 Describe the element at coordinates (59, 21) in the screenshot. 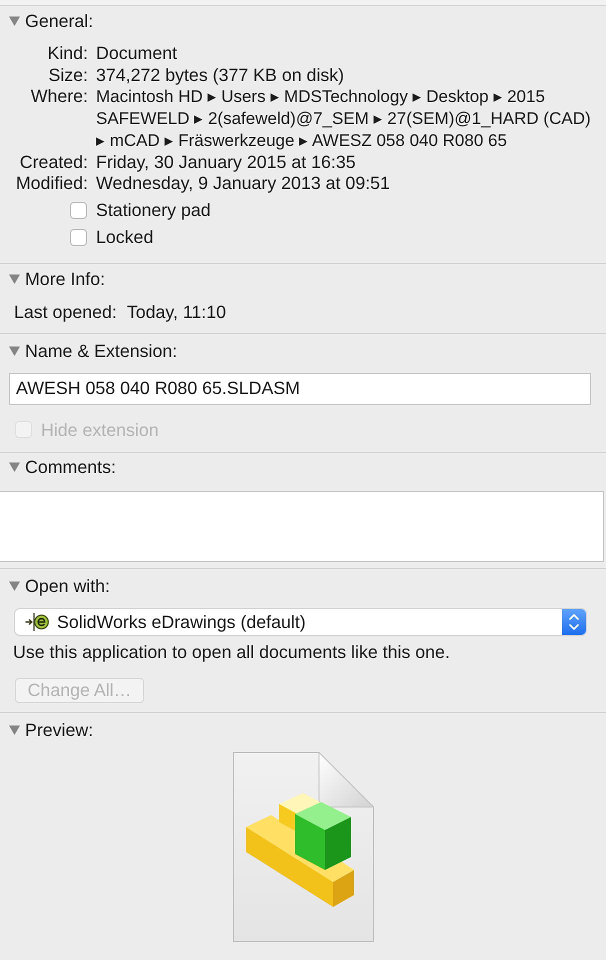

I see `section-title: General:` at that location.